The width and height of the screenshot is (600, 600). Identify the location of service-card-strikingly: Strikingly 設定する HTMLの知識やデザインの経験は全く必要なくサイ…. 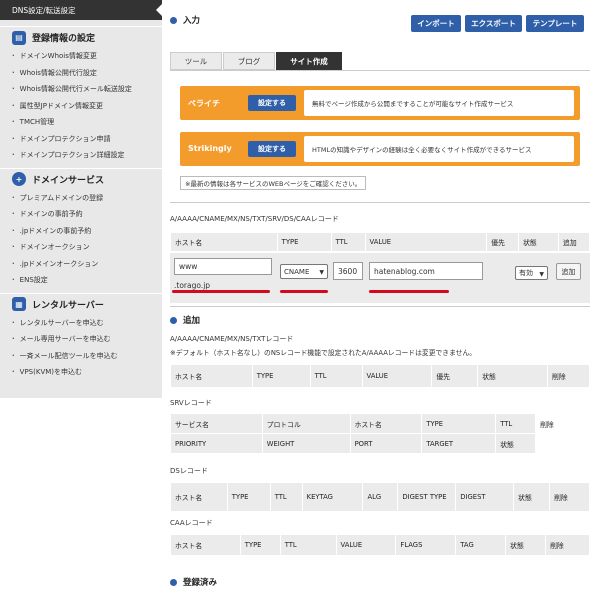
(380, 149).